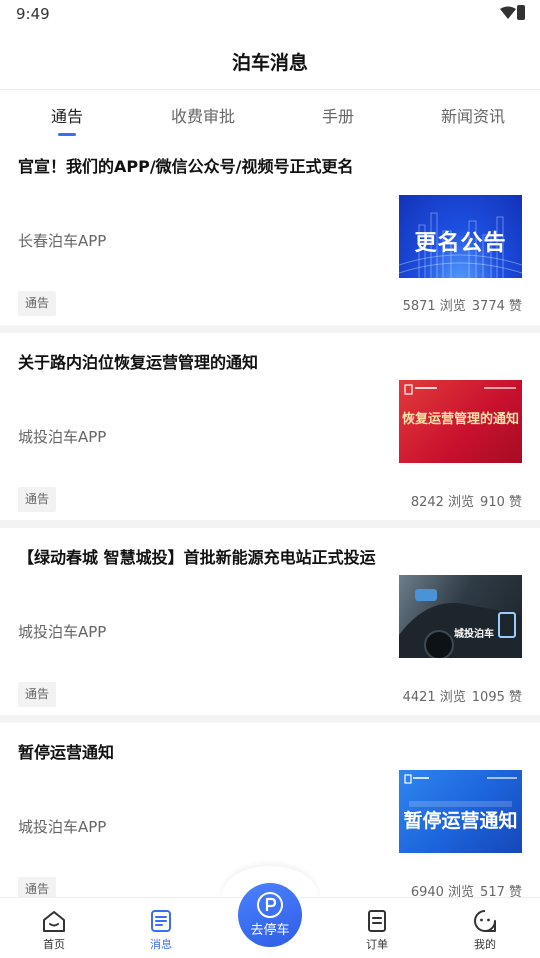  I want to click on charger-photo-graphic, so click(460, 623).